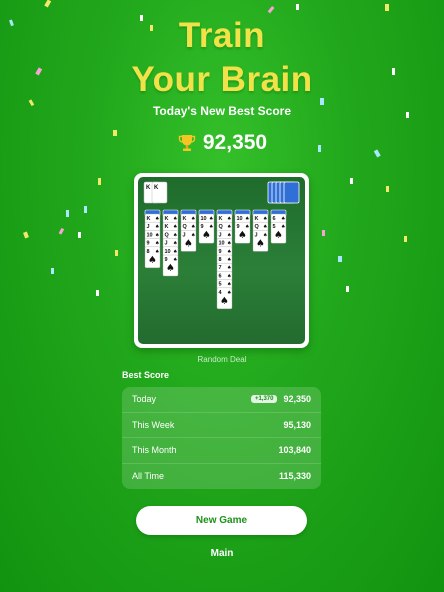  What do you see at coordinates (291, 192) in the screenshot?
I see `stock-card` at bounding box center [291, 192].